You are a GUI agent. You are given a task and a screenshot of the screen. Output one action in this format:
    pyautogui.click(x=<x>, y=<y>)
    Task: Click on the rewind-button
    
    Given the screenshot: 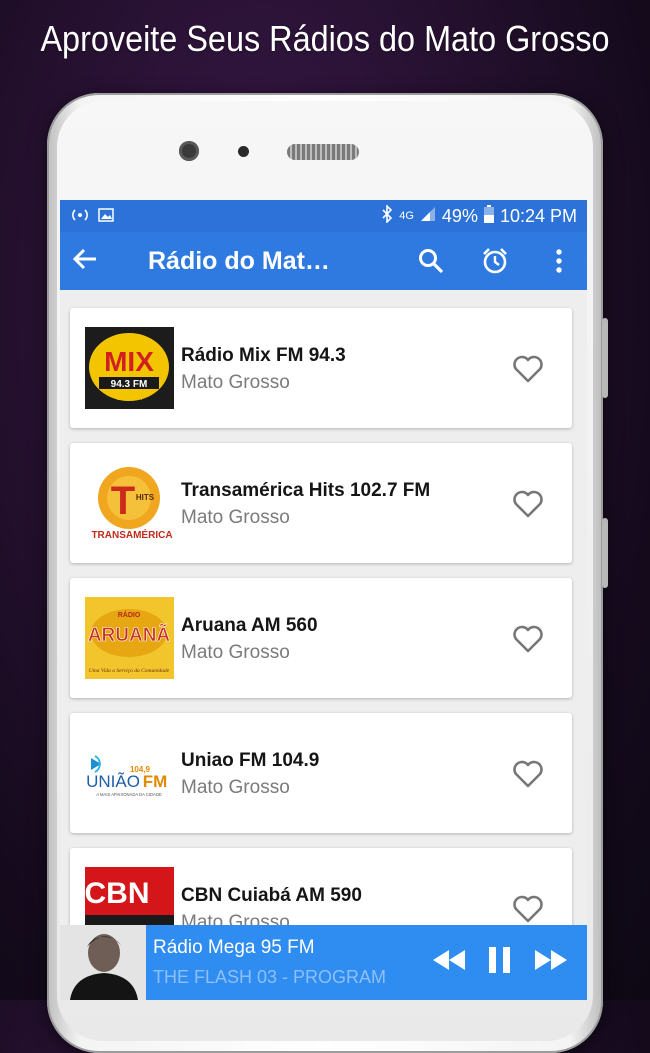 What is the action you would take?
    pyautogui.click(x=449, y=962)
    